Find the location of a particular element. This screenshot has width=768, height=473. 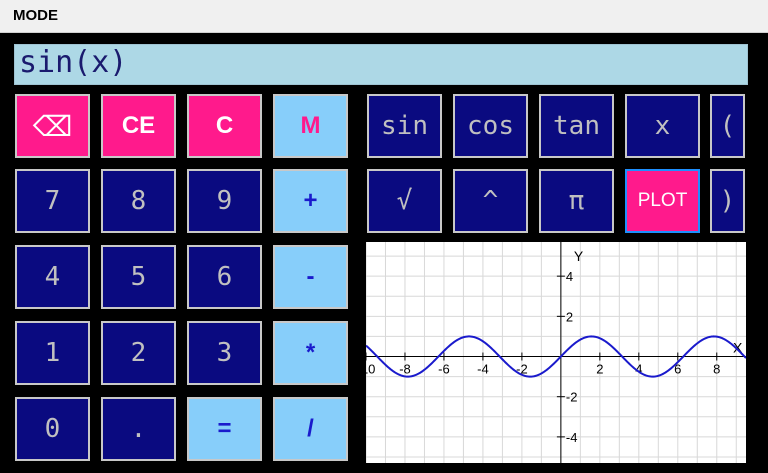

tan-button: tan is located at coordinates (576, 126).